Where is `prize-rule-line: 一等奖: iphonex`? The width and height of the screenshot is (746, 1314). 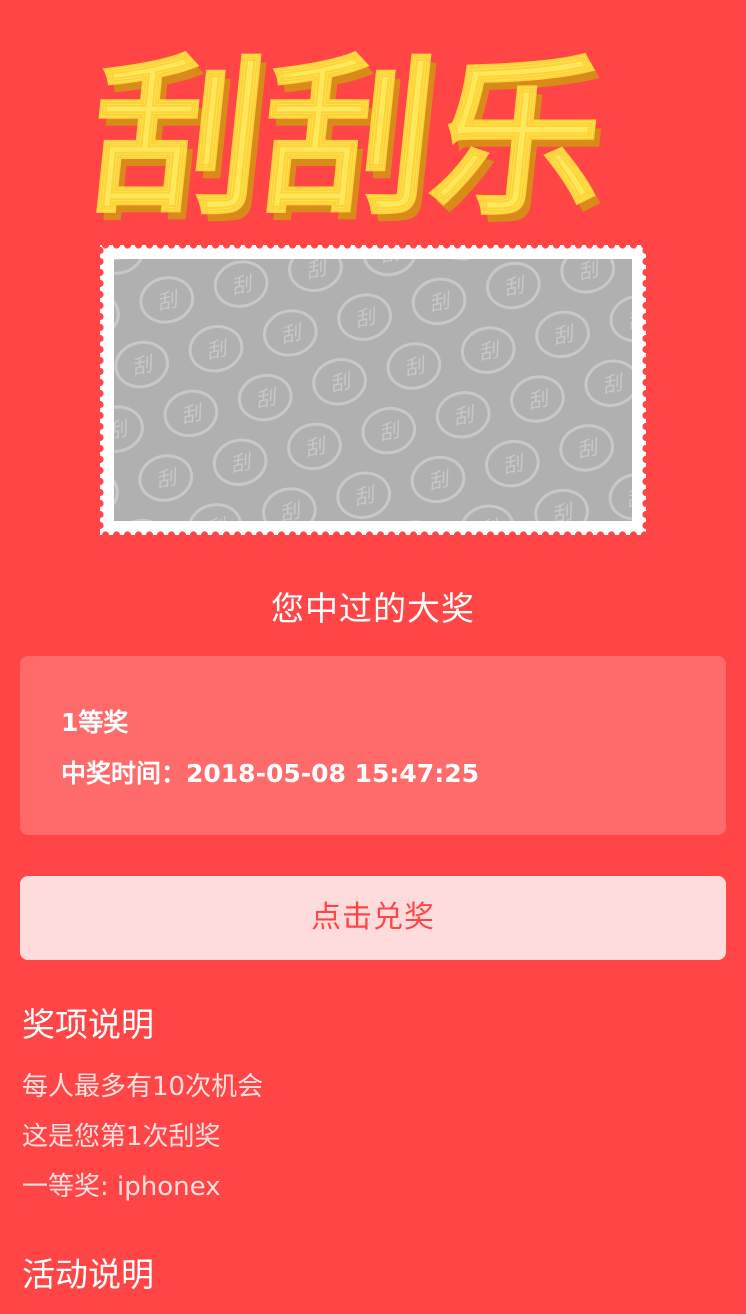
prize-rule-line: 一等奖: iphonex is located at coordinates (121, 1187).